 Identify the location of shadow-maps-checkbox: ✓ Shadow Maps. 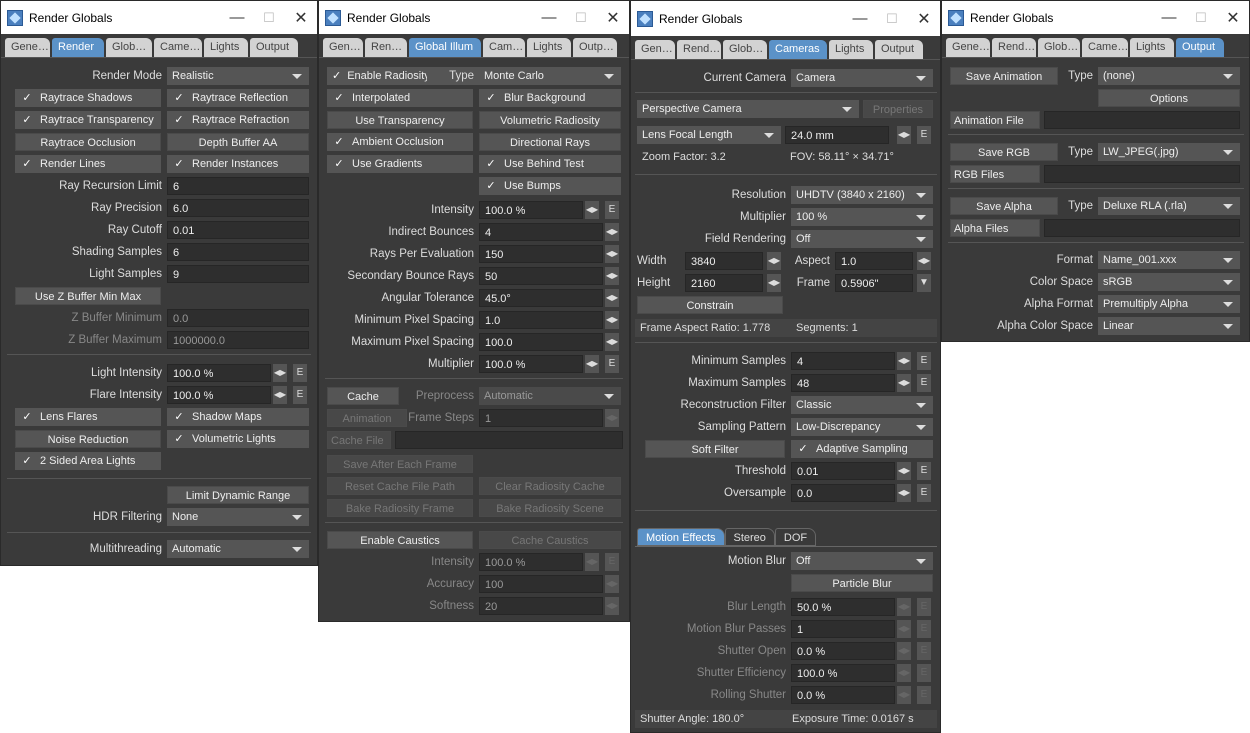
(238, 417).